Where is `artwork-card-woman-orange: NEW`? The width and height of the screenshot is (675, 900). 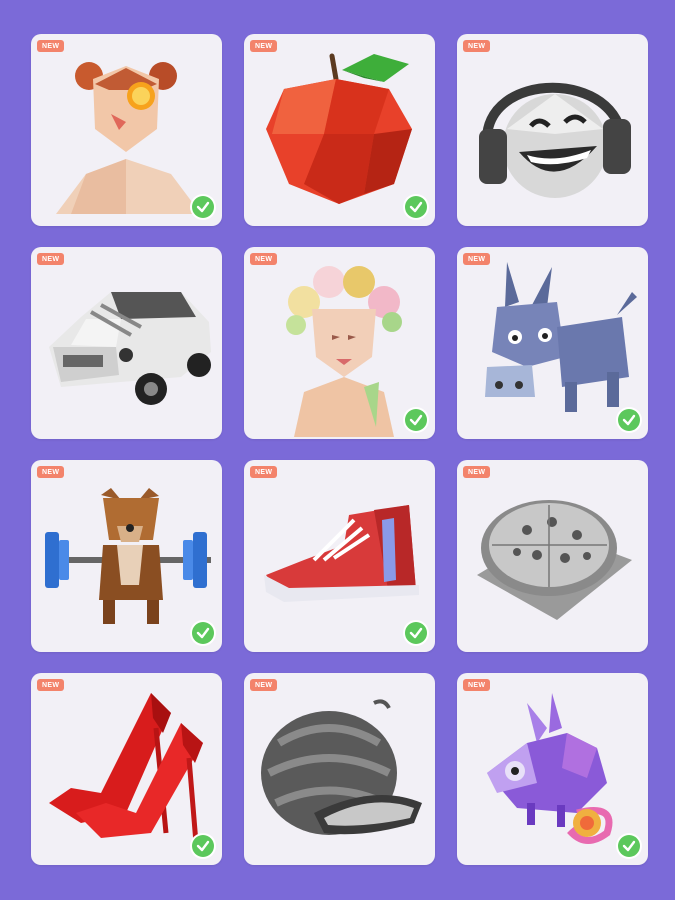 artwork-card-woman-orange: NEW is located at coordinates (126, 130).